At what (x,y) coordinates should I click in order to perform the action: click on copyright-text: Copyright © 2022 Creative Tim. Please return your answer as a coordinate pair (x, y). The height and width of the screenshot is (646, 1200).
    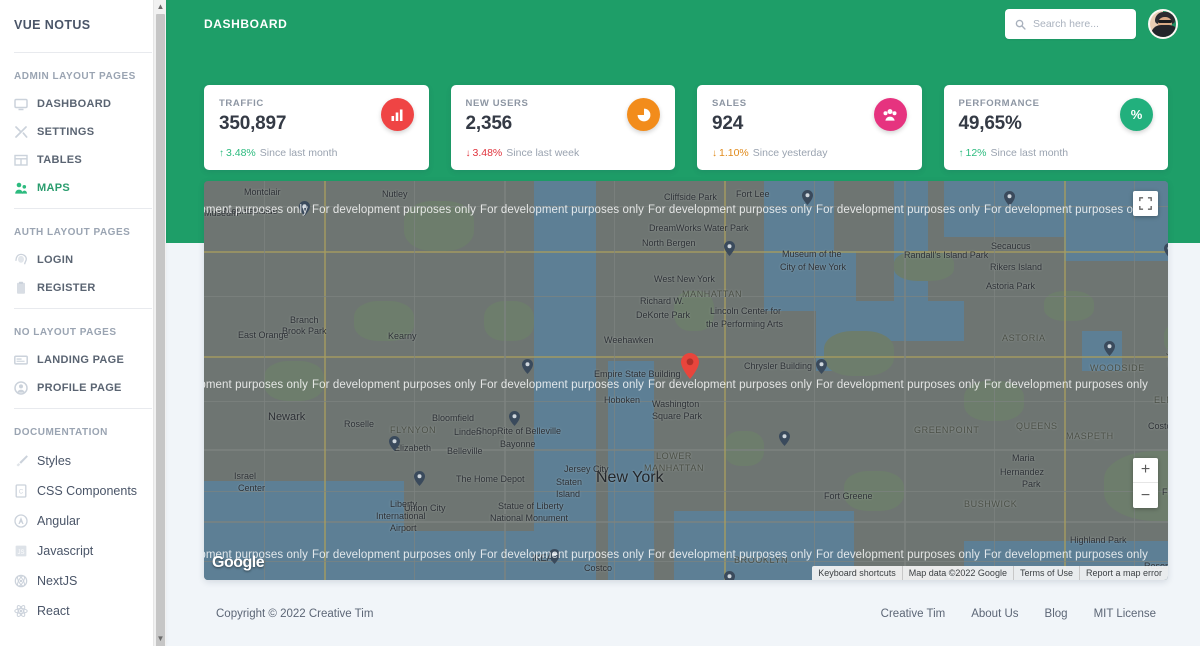
    Looking at the image, I should click on (295, 614).